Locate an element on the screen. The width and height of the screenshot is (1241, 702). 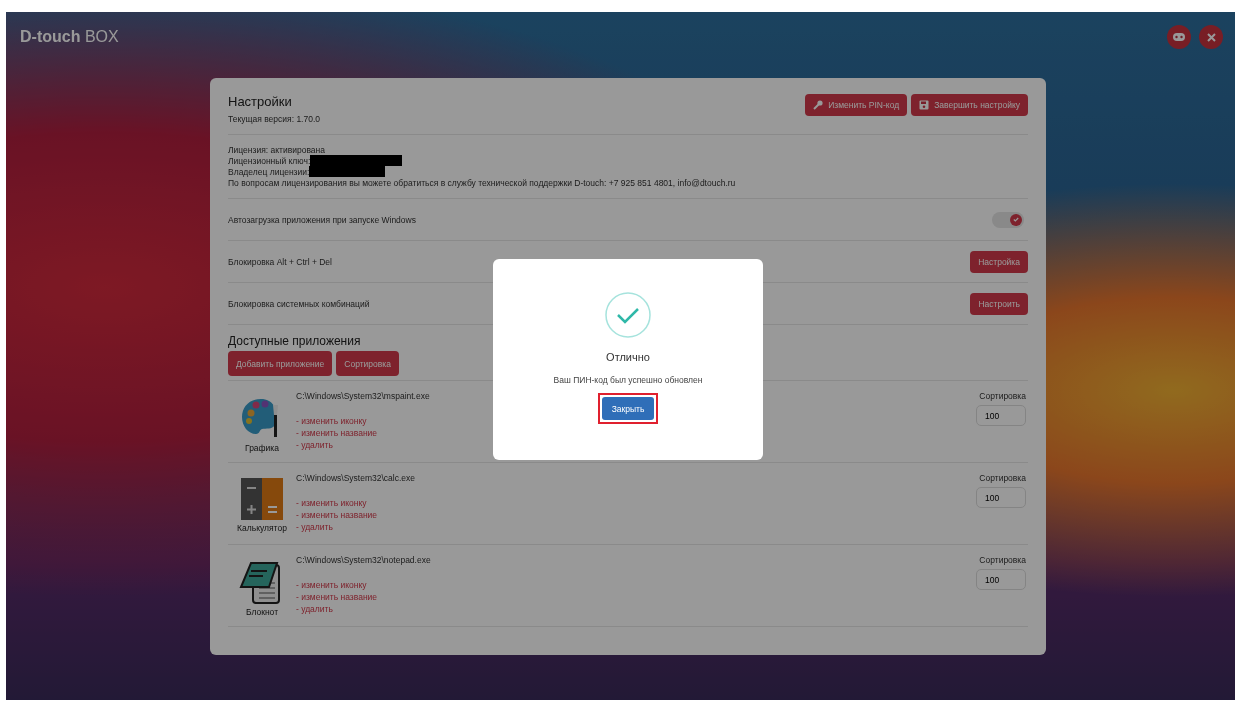
calculator-icon is located at coordinates (262, 499).